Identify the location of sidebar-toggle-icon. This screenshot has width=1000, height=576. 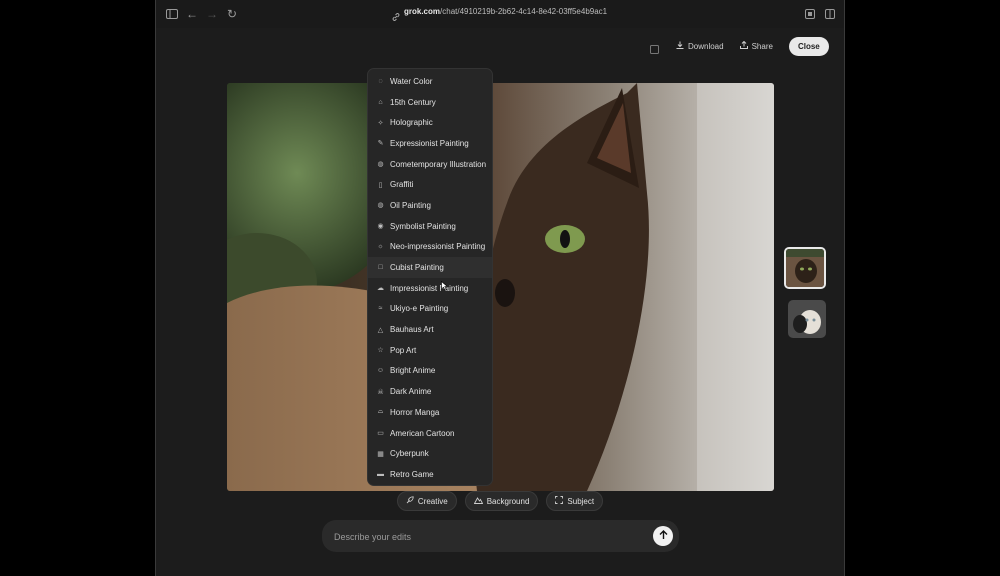
(172, 14).